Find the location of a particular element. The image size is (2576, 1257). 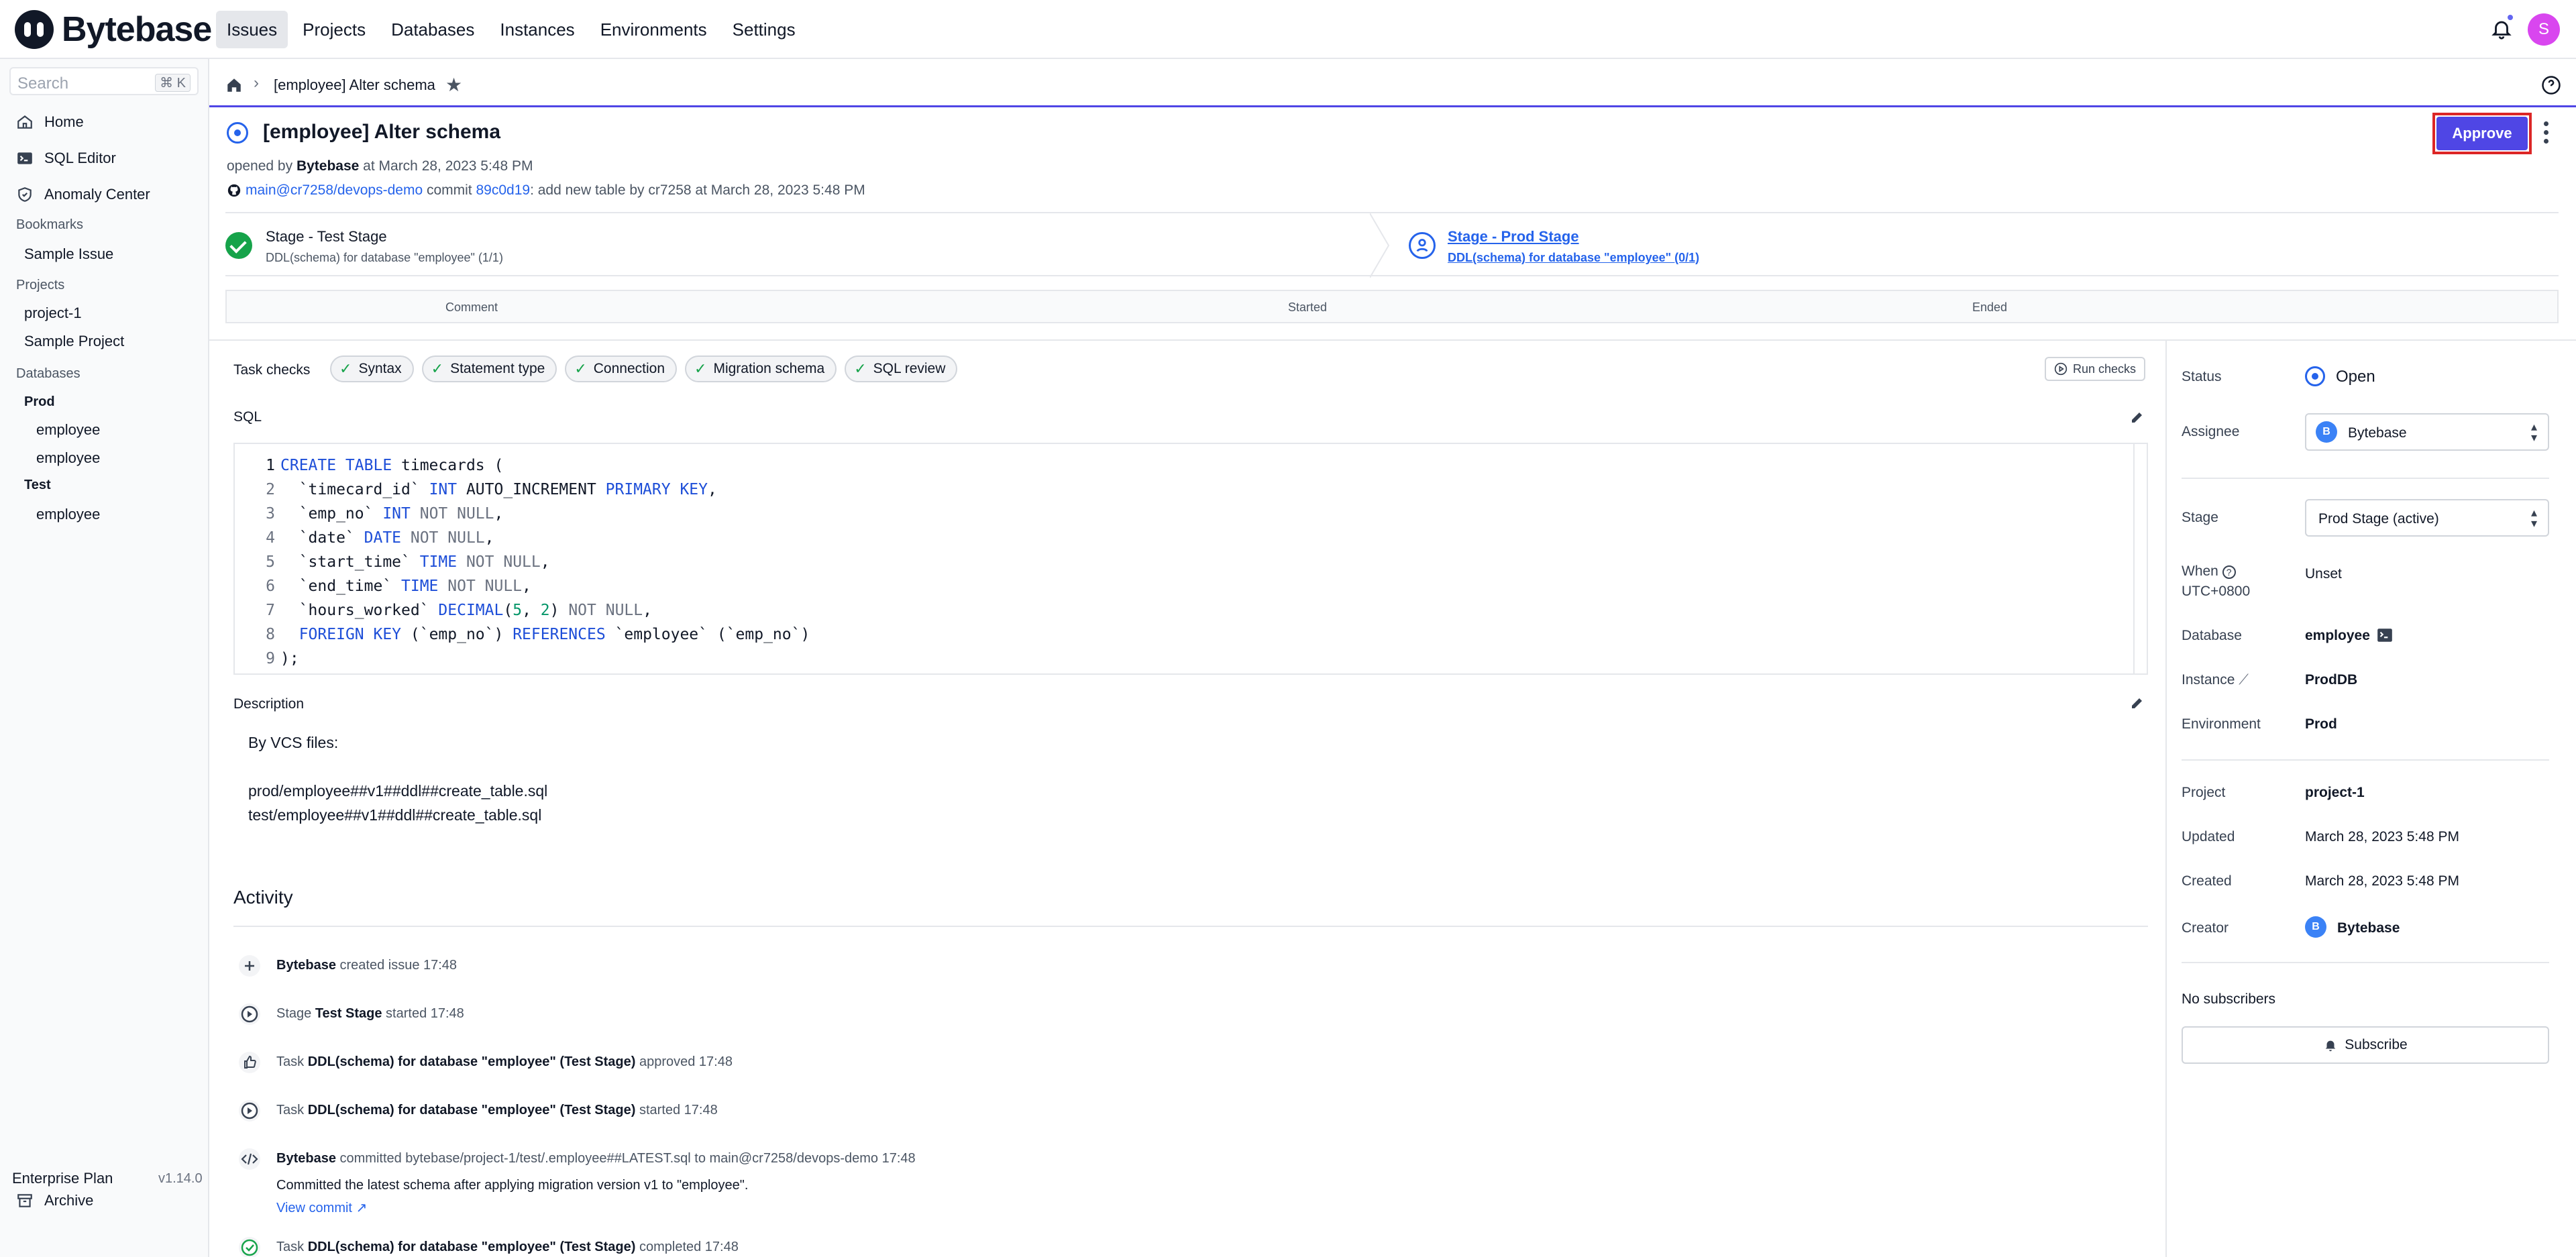

run-checks-button: Run checks is located at coordinates (2095, 369).